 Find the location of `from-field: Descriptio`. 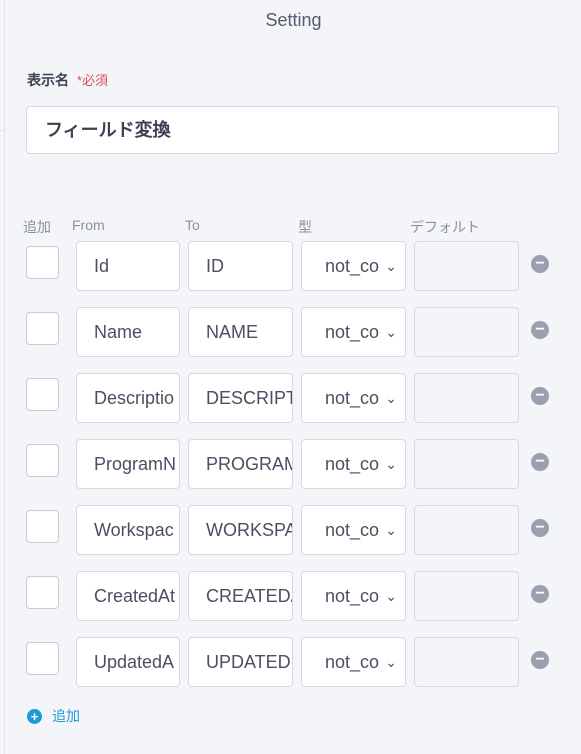

from-field: Descriptio is located at coordinates (128, 398).